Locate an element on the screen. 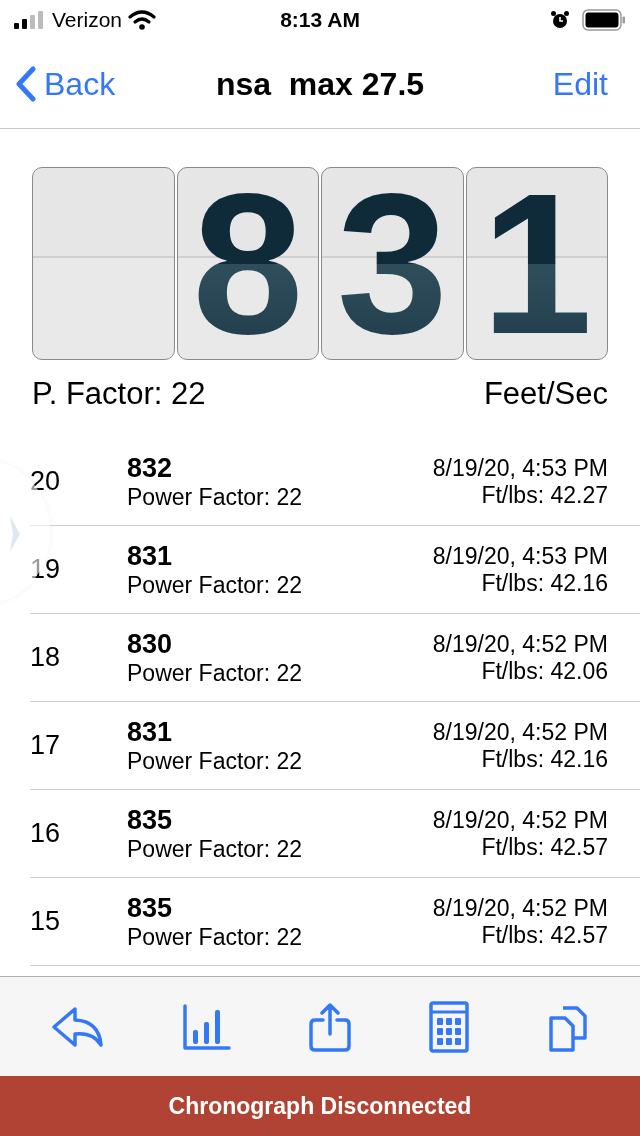 This screenshot has width=640, height=1136. shot-number: 17 is located at coordinates (46, 745).